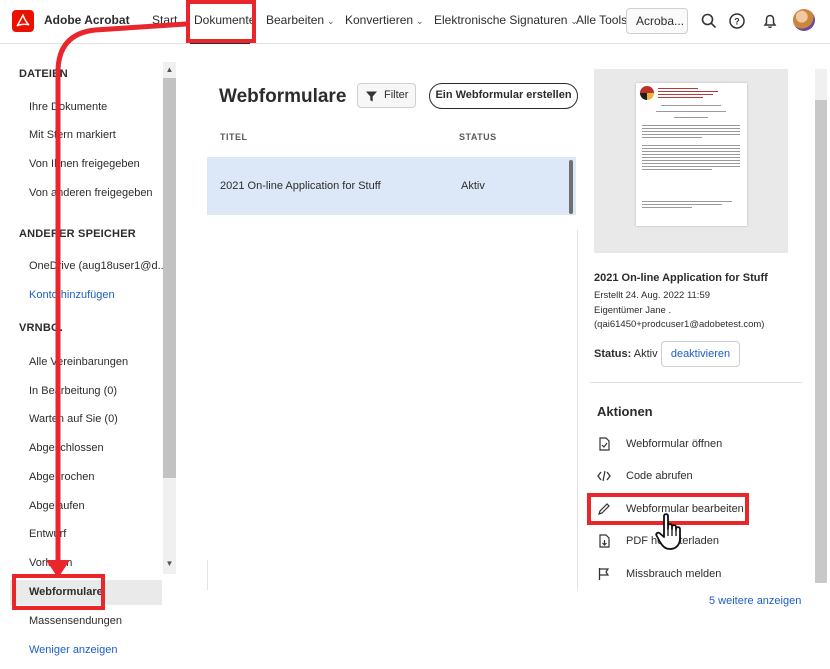 The width and height of the screenshot is (830, 669). Describe the element at coordinates (668, 531) in the screenshot. I see `hand-cursor-icon` at that location.